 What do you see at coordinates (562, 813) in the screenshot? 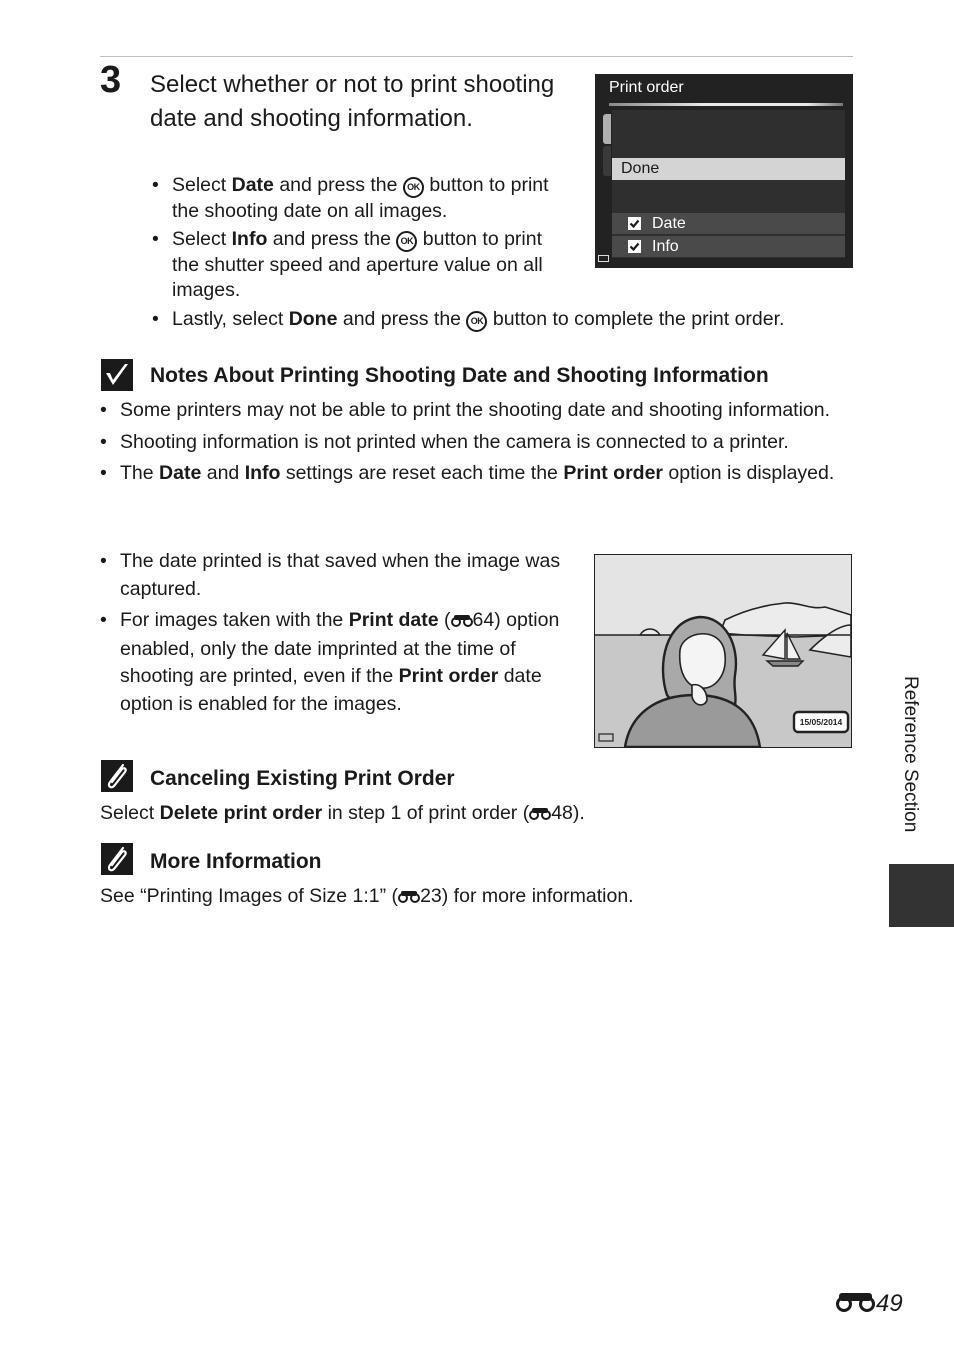
I see `page-reference: 48` at bounding box center [562, 813].